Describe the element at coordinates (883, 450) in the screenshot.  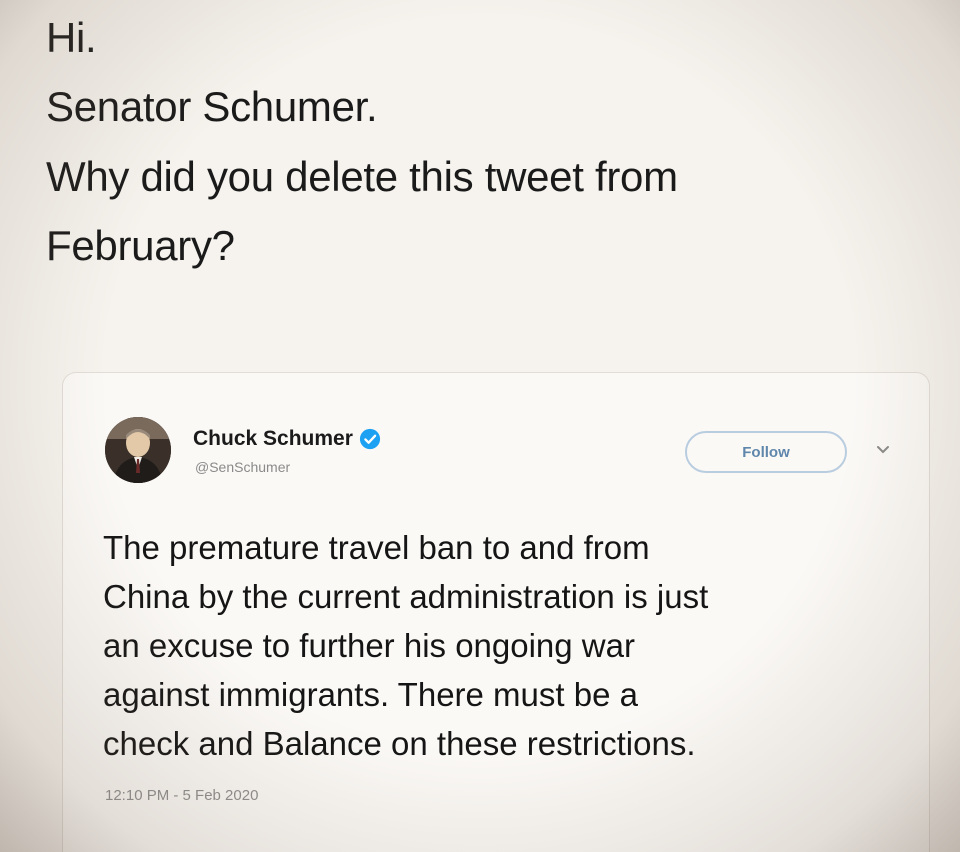
I see `chevron-down-icon` at that location.